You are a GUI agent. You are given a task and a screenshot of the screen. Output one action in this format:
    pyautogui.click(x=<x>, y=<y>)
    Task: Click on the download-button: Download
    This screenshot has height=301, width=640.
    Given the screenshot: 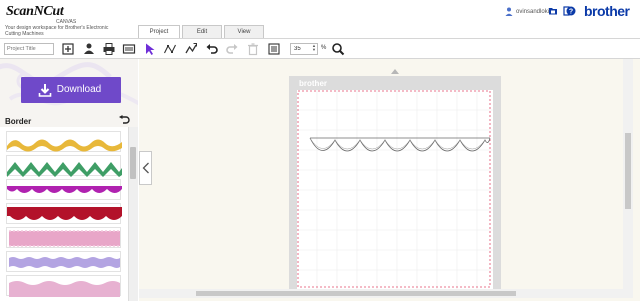 What is the action you would take?
    pyautogui.click(x=71, y=90)
    